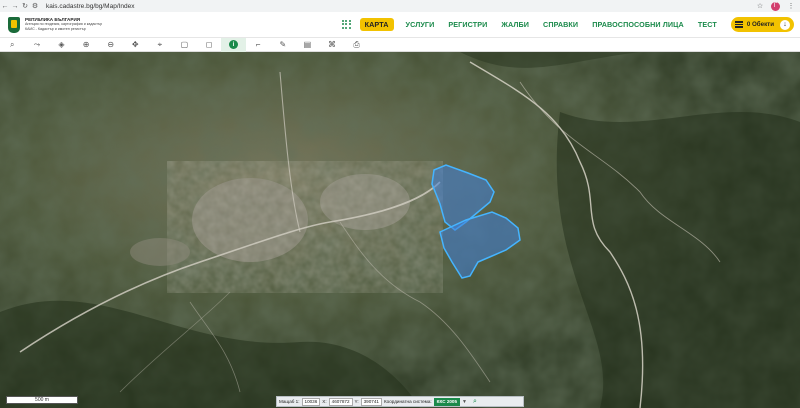 The image size is (800, 408). Describe the element at coordinates (407, 401) in the screenshot. I see `coord-system-label: Координатна система:` at that location.